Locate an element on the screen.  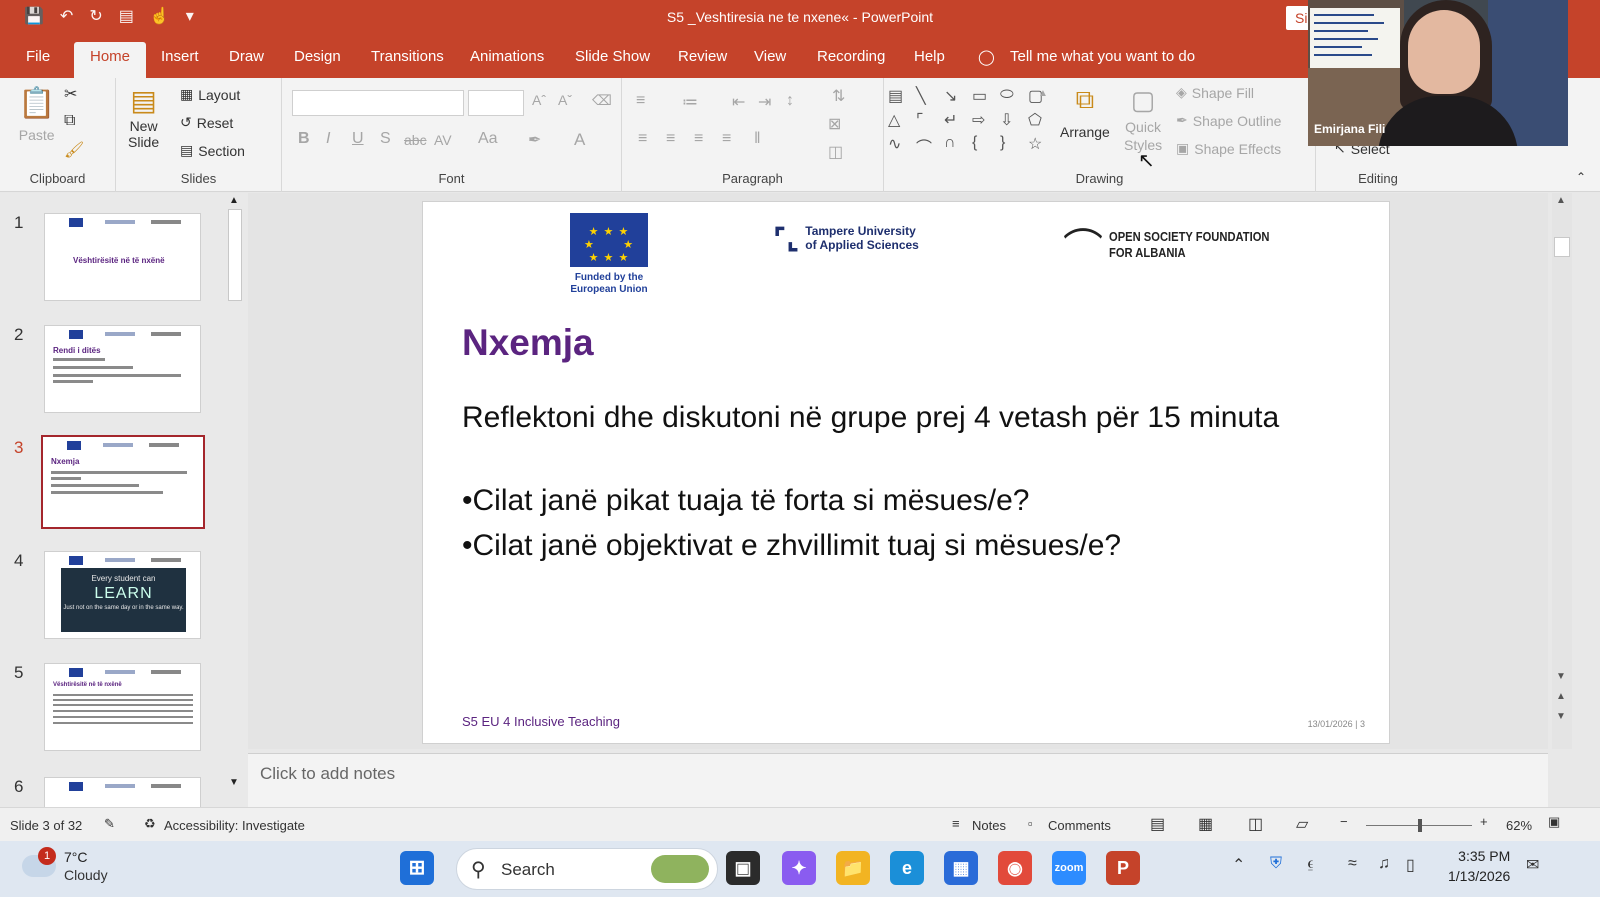
elbow-connector-icon: ⌜ is located at coordinates (928, 120).